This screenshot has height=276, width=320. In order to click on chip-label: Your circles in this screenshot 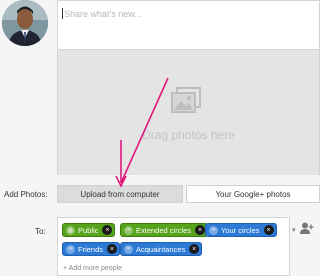, I will do `click(240, 230)`.